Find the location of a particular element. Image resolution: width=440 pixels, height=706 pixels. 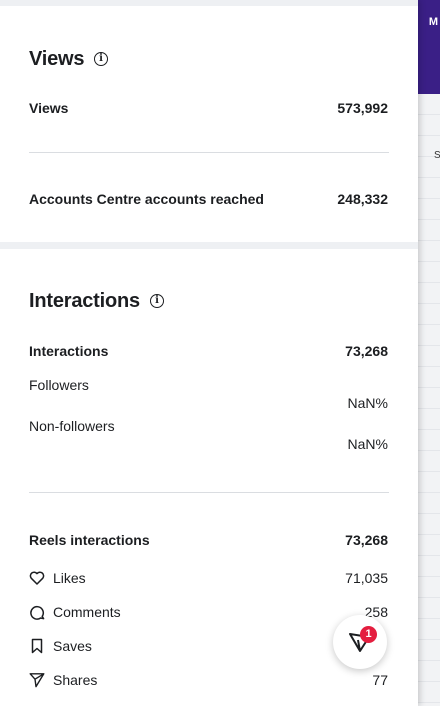

non-followers-value: NaN% is located at coordinates (367, 444).